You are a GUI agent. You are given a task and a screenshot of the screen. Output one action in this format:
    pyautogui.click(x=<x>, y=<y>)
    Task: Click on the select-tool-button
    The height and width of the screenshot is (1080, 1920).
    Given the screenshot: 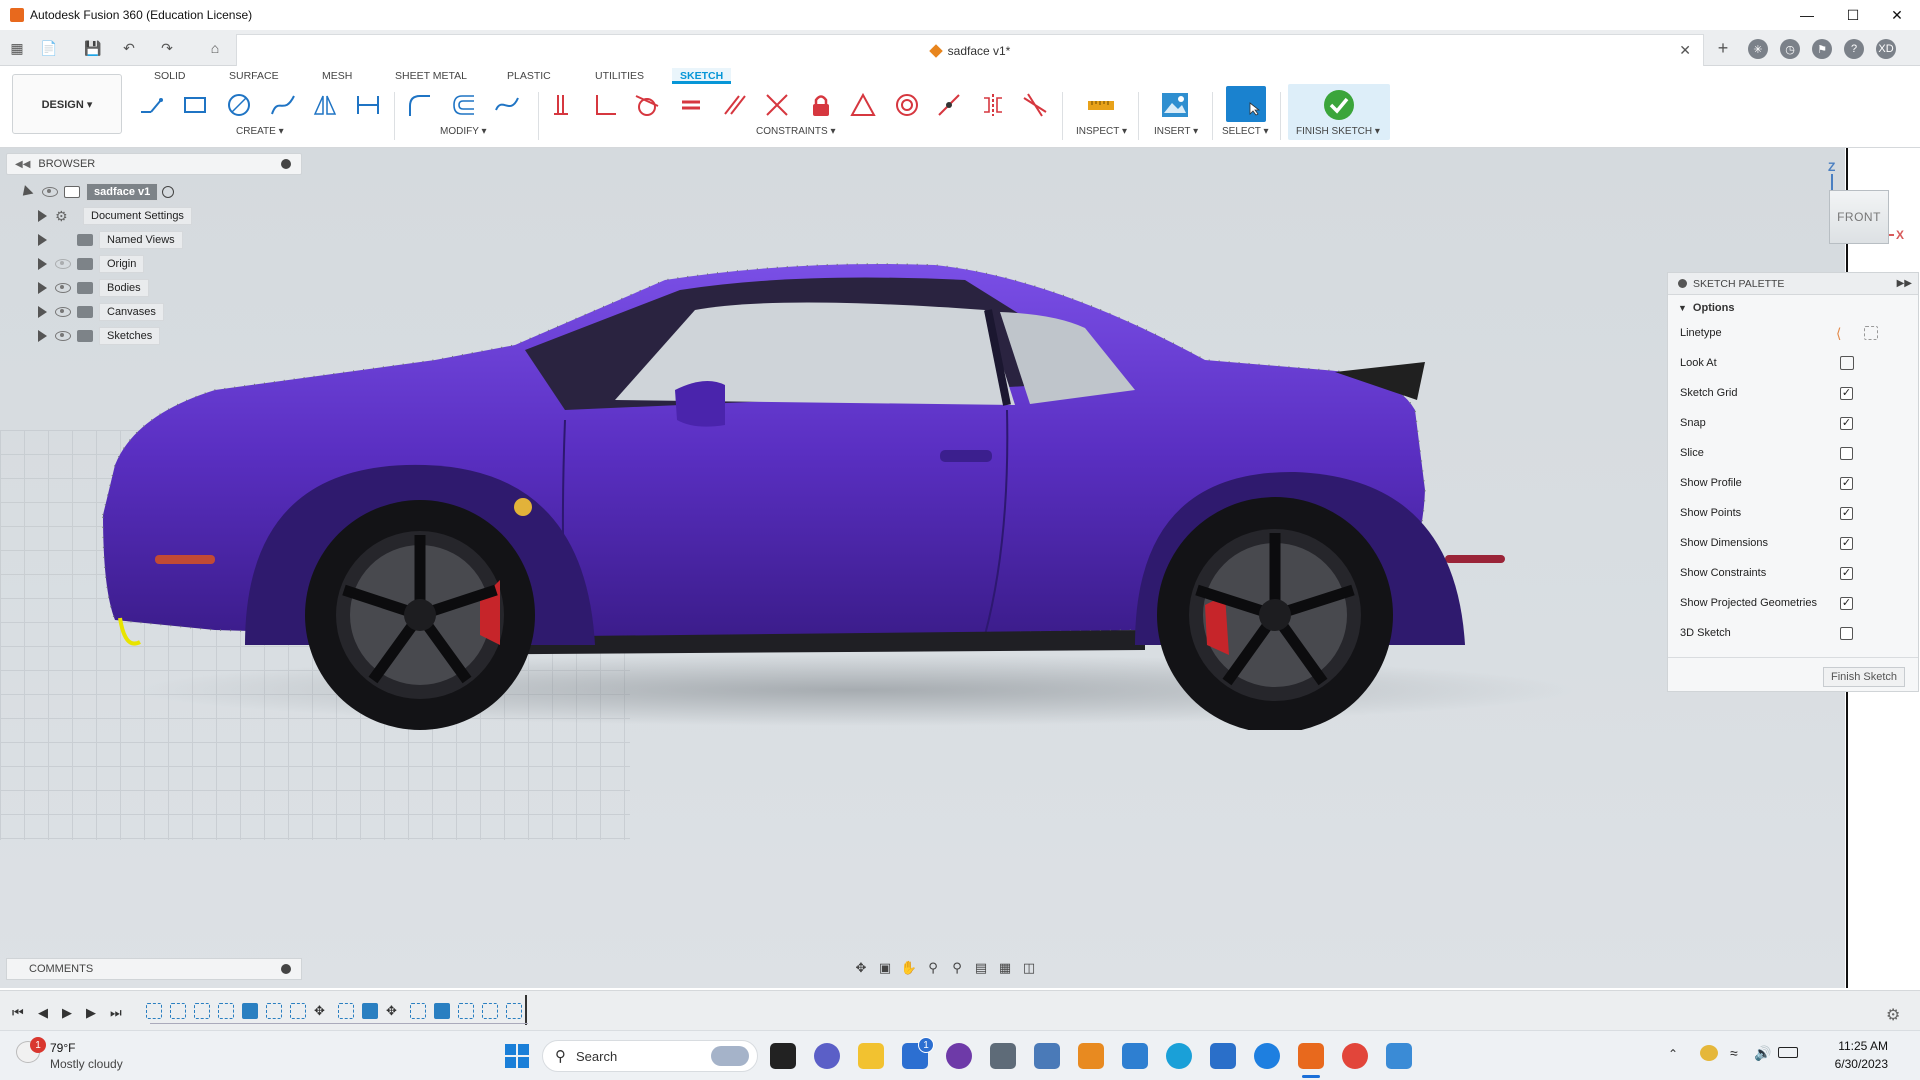 What is the action you would take?
    pyautogui.click(x=1246, y=104)
    